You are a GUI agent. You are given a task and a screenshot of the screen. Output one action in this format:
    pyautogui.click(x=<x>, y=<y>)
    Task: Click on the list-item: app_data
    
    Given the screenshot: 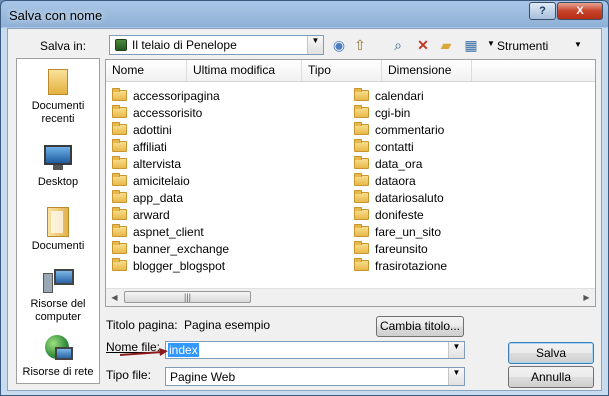 What is the action you would take?
    pyautogui.click(x=147, y=198)
    